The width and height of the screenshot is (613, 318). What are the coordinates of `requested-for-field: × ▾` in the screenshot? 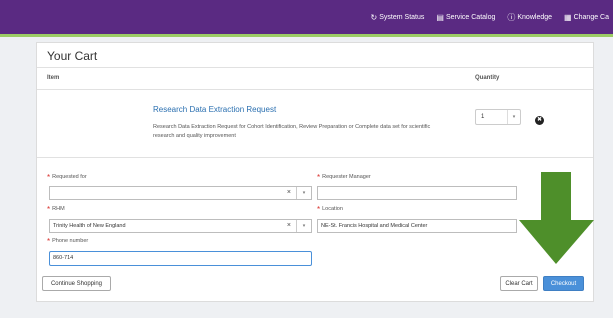 It's located at (180, 193).